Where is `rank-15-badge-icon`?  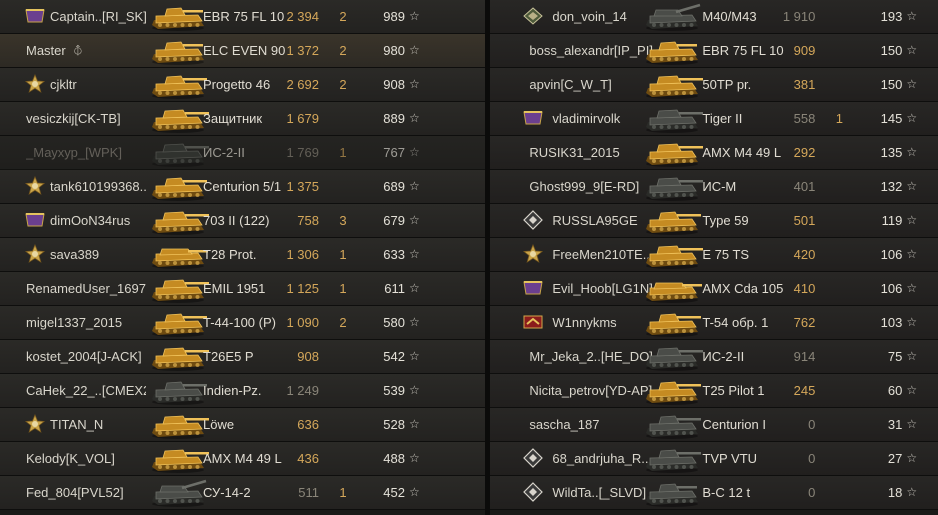
rank-15-badge-icon is located at coordinates (35, 220).